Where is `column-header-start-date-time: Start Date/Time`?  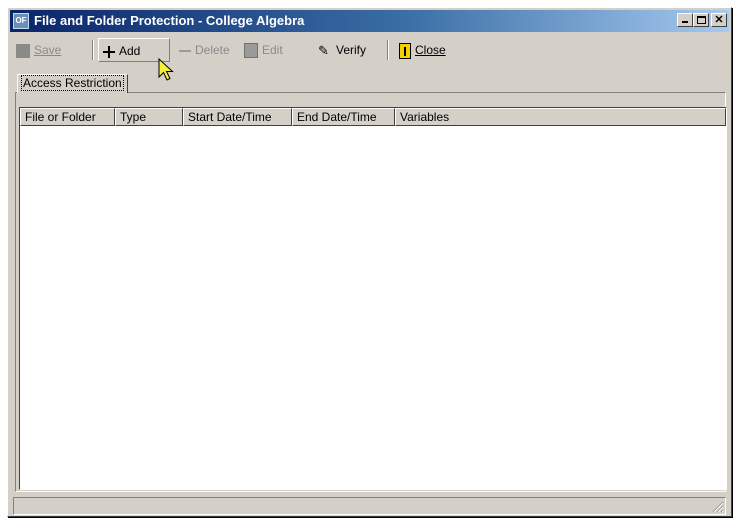 column-header-start-date-time: Start Date/Time is located at coordinates (237, 117).